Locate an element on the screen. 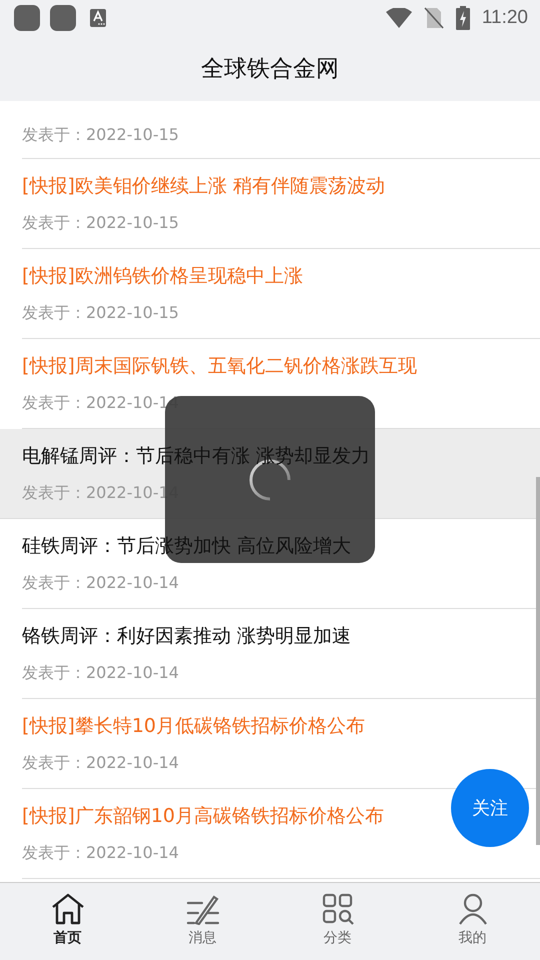 The width and height of the screenshot is (540, 960). article-title: [快报]攀长特10月低碳铬铁招标价格公布 is located at coordinates (194, 726).